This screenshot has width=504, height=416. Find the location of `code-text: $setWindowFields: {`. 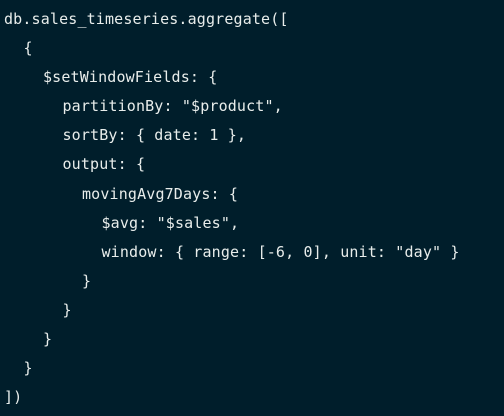

code-text: $setWindowFields: { is located at coordinates (130, 77).